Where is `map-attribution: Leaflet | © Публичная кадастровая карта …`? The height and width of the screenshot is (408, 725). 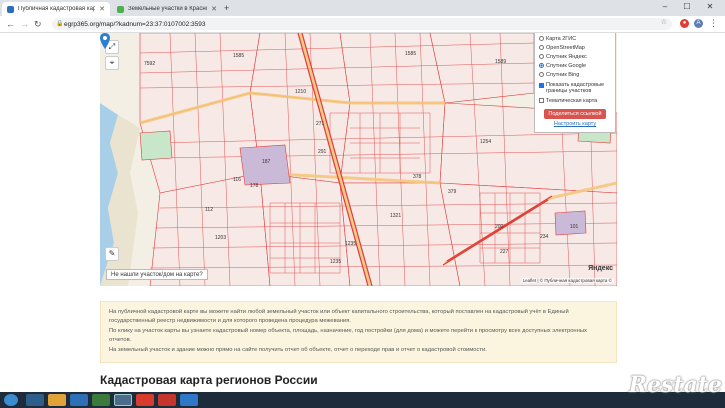
map-attribution: Leaflet | © Публичная кадастровая карта … is located at coordinates (567, 280).